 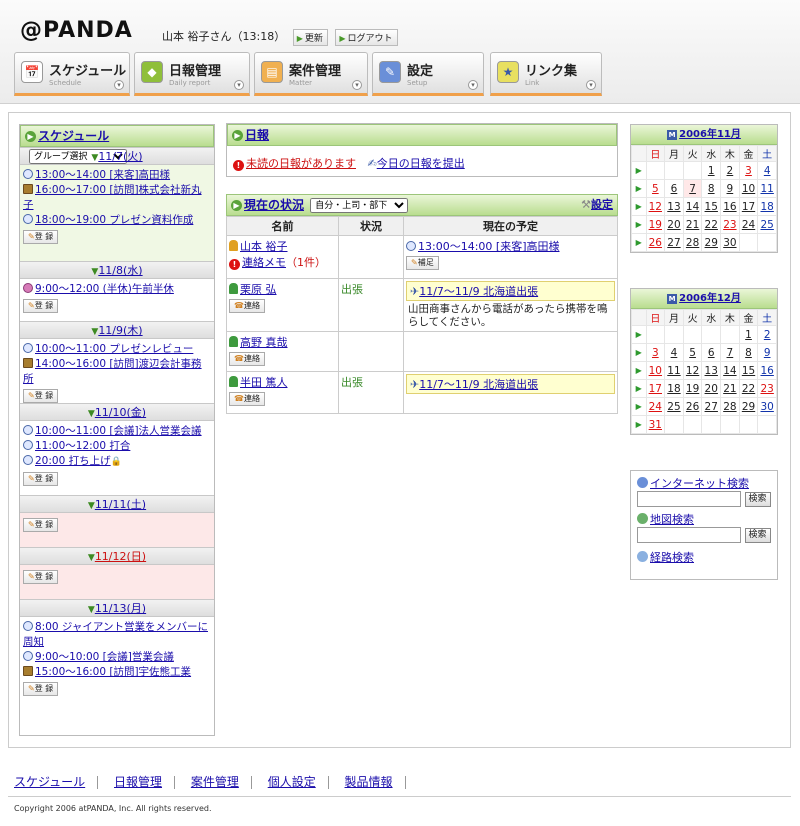 What do you see at coordinates (301, 163) in the screenshot?
I see `unread-report-link: 未読の日報があります` at bounding box center [301, 163].